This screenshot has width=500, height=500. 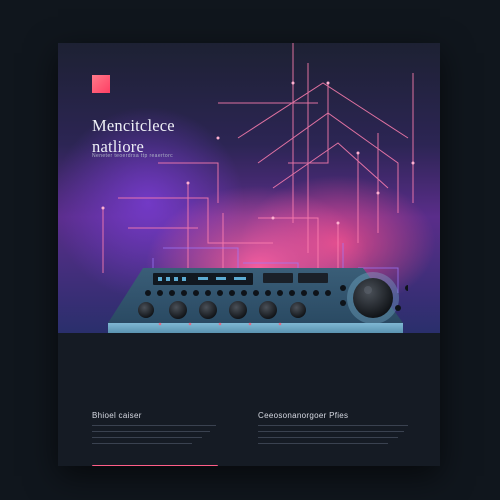 What do you see at coordinates (133, 156) in the screenshot?
I see `poster-subtitle: Neneter teoerdrsa ttp reaertorc` at bounding box center [133, 156].